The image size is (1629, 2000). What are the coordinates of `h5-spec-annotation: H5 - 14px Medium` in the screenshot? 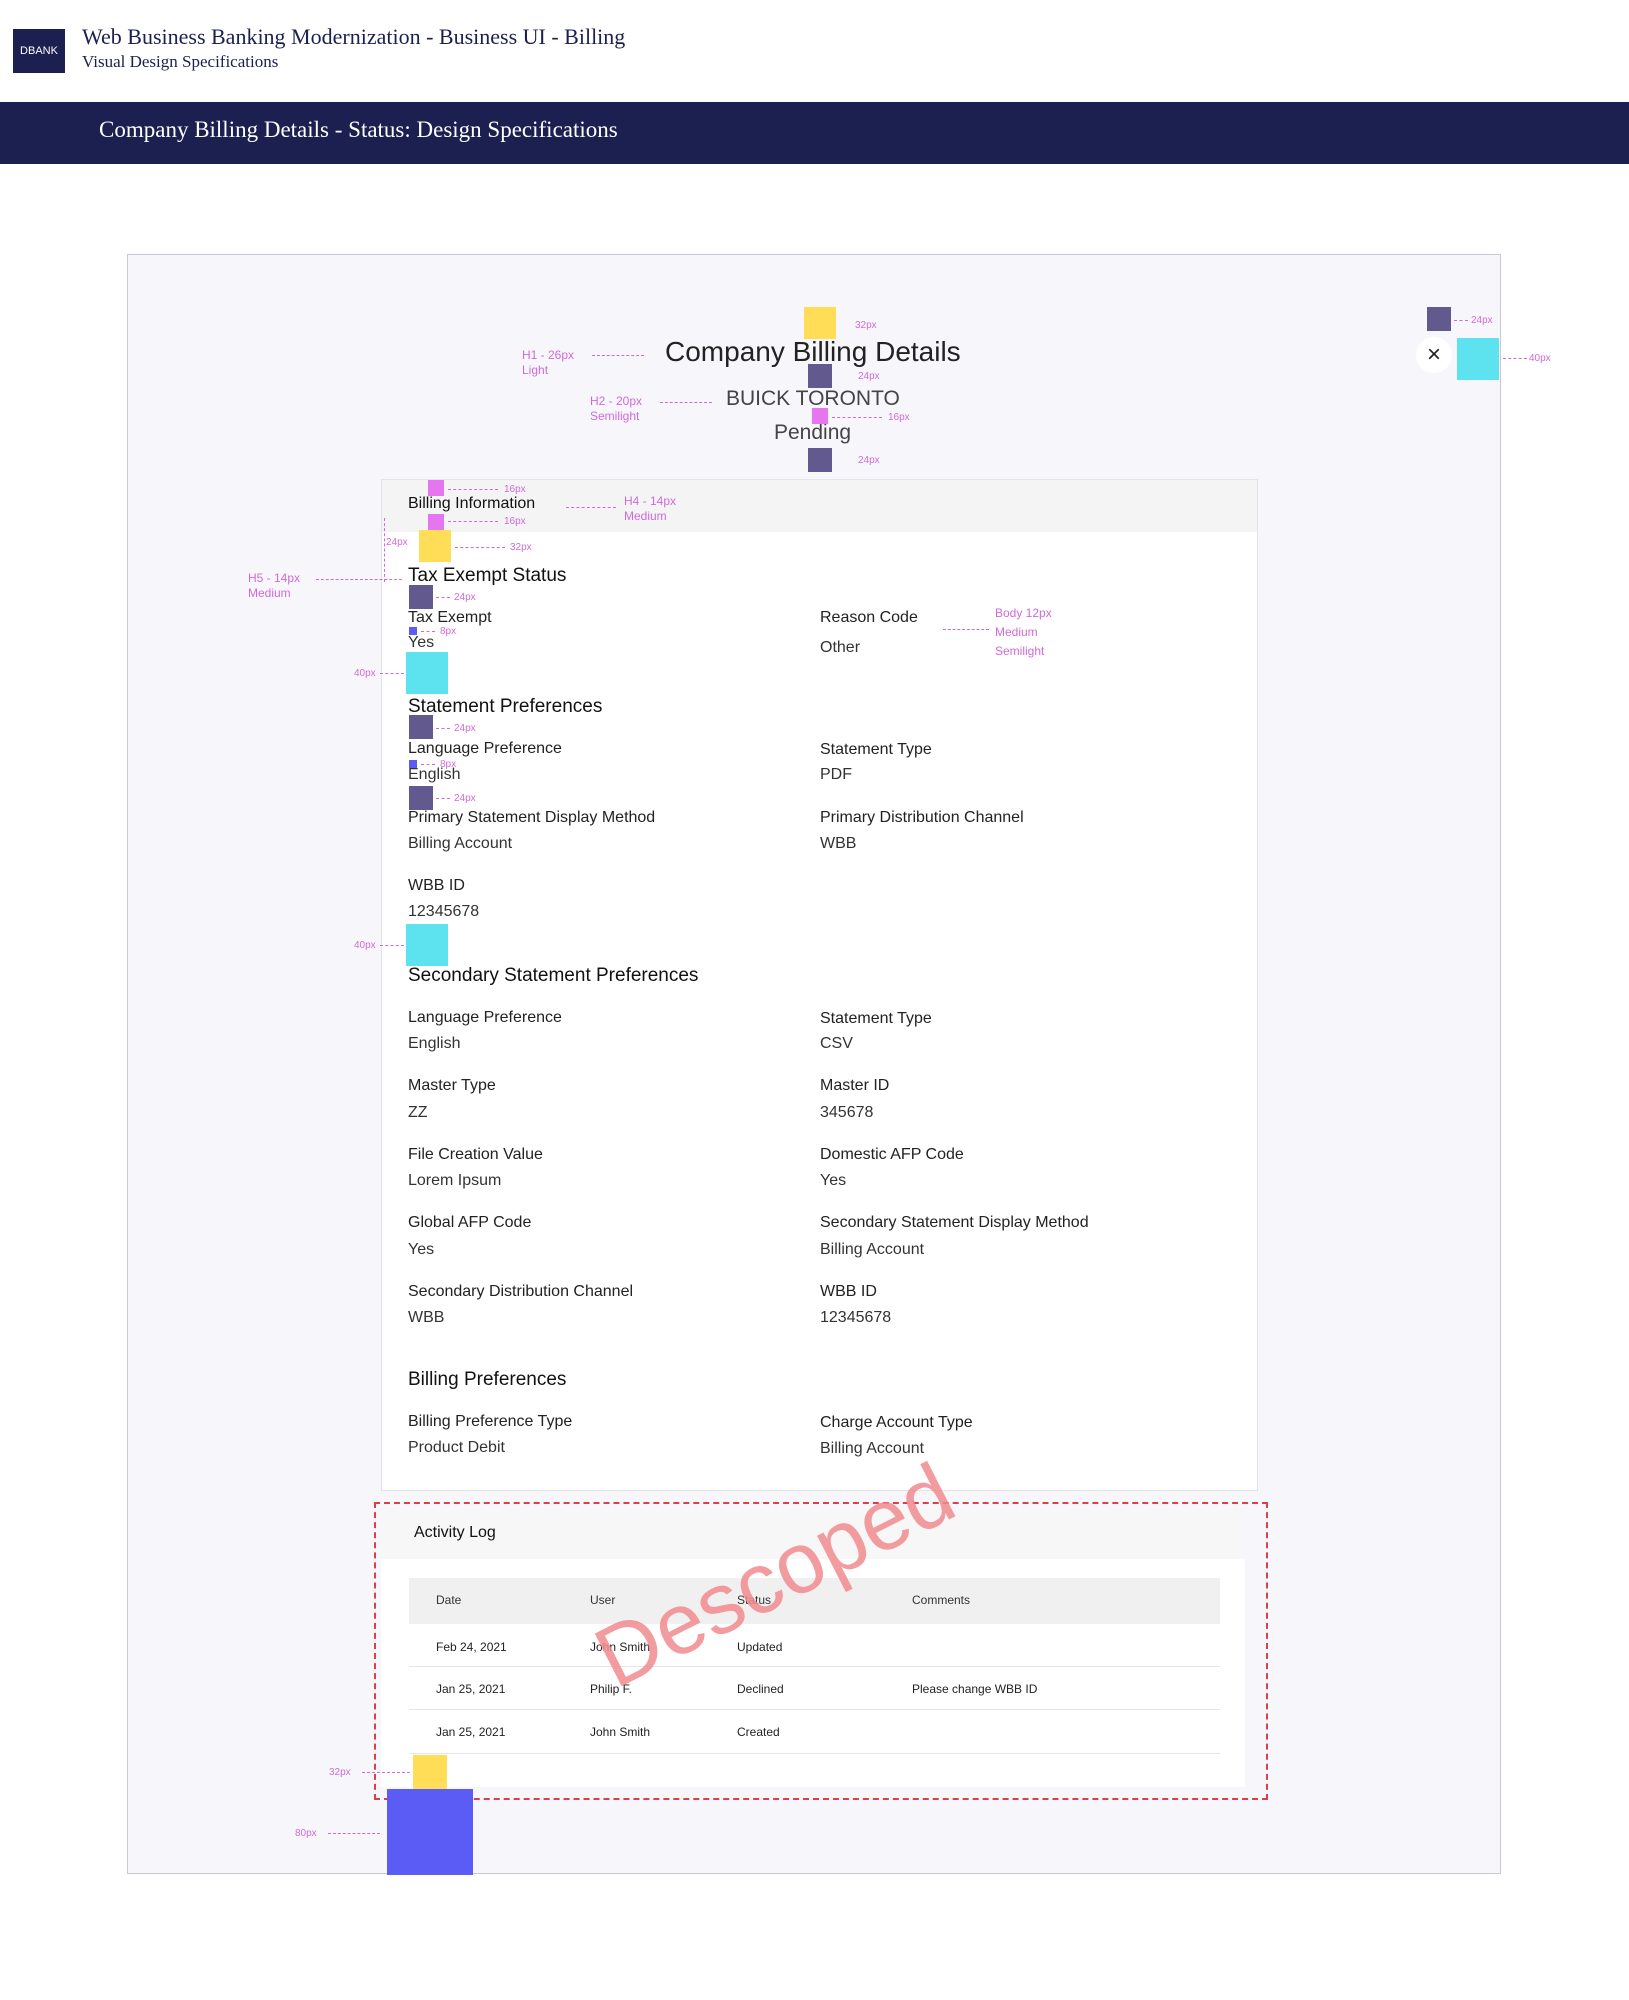 It's located at (274, 585).